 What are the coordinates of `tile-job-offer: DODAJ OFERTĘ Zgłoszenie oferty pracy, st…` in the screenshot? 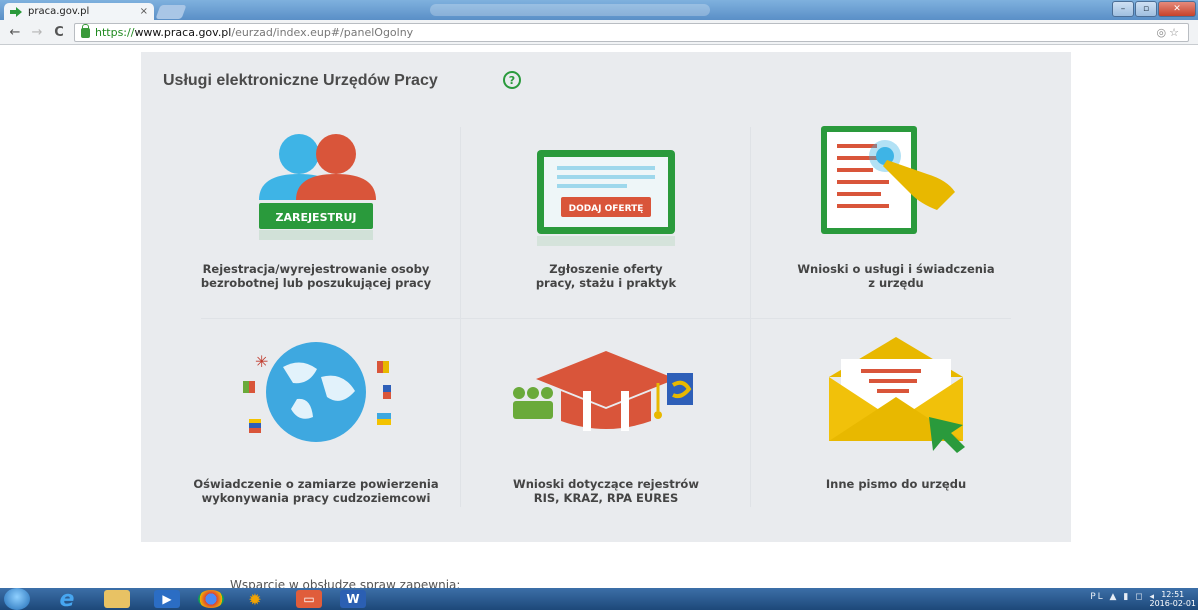 It's located at (606, 217).